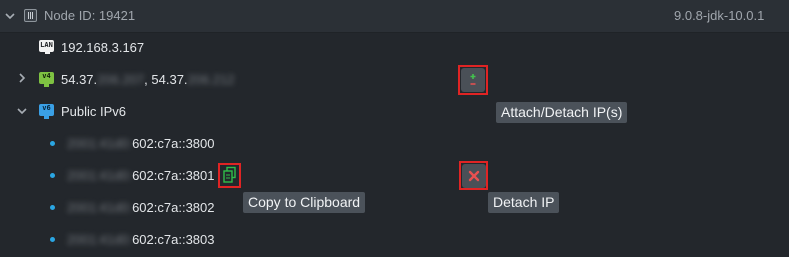  Describe the element at coordinates (304, 202) in the screenshot. I see `copy-tooltip: Copy to Clipboard` at that location.